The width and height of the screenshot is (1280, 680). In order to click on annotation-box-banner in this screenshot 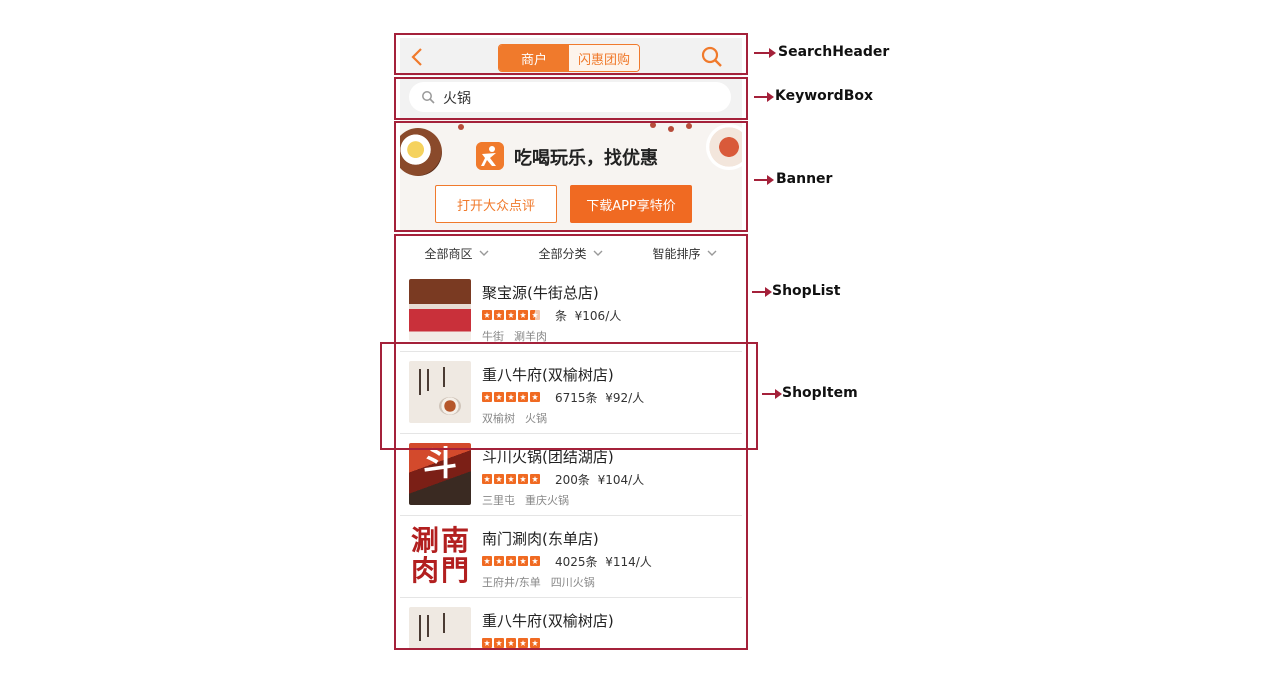, I will do `click(571, 176)`.